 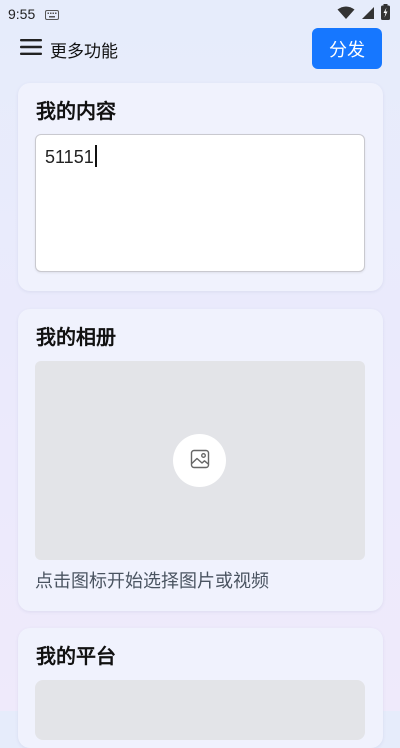 I want to click on more-features-menu: 更多功能, so click(x=69, y=49).